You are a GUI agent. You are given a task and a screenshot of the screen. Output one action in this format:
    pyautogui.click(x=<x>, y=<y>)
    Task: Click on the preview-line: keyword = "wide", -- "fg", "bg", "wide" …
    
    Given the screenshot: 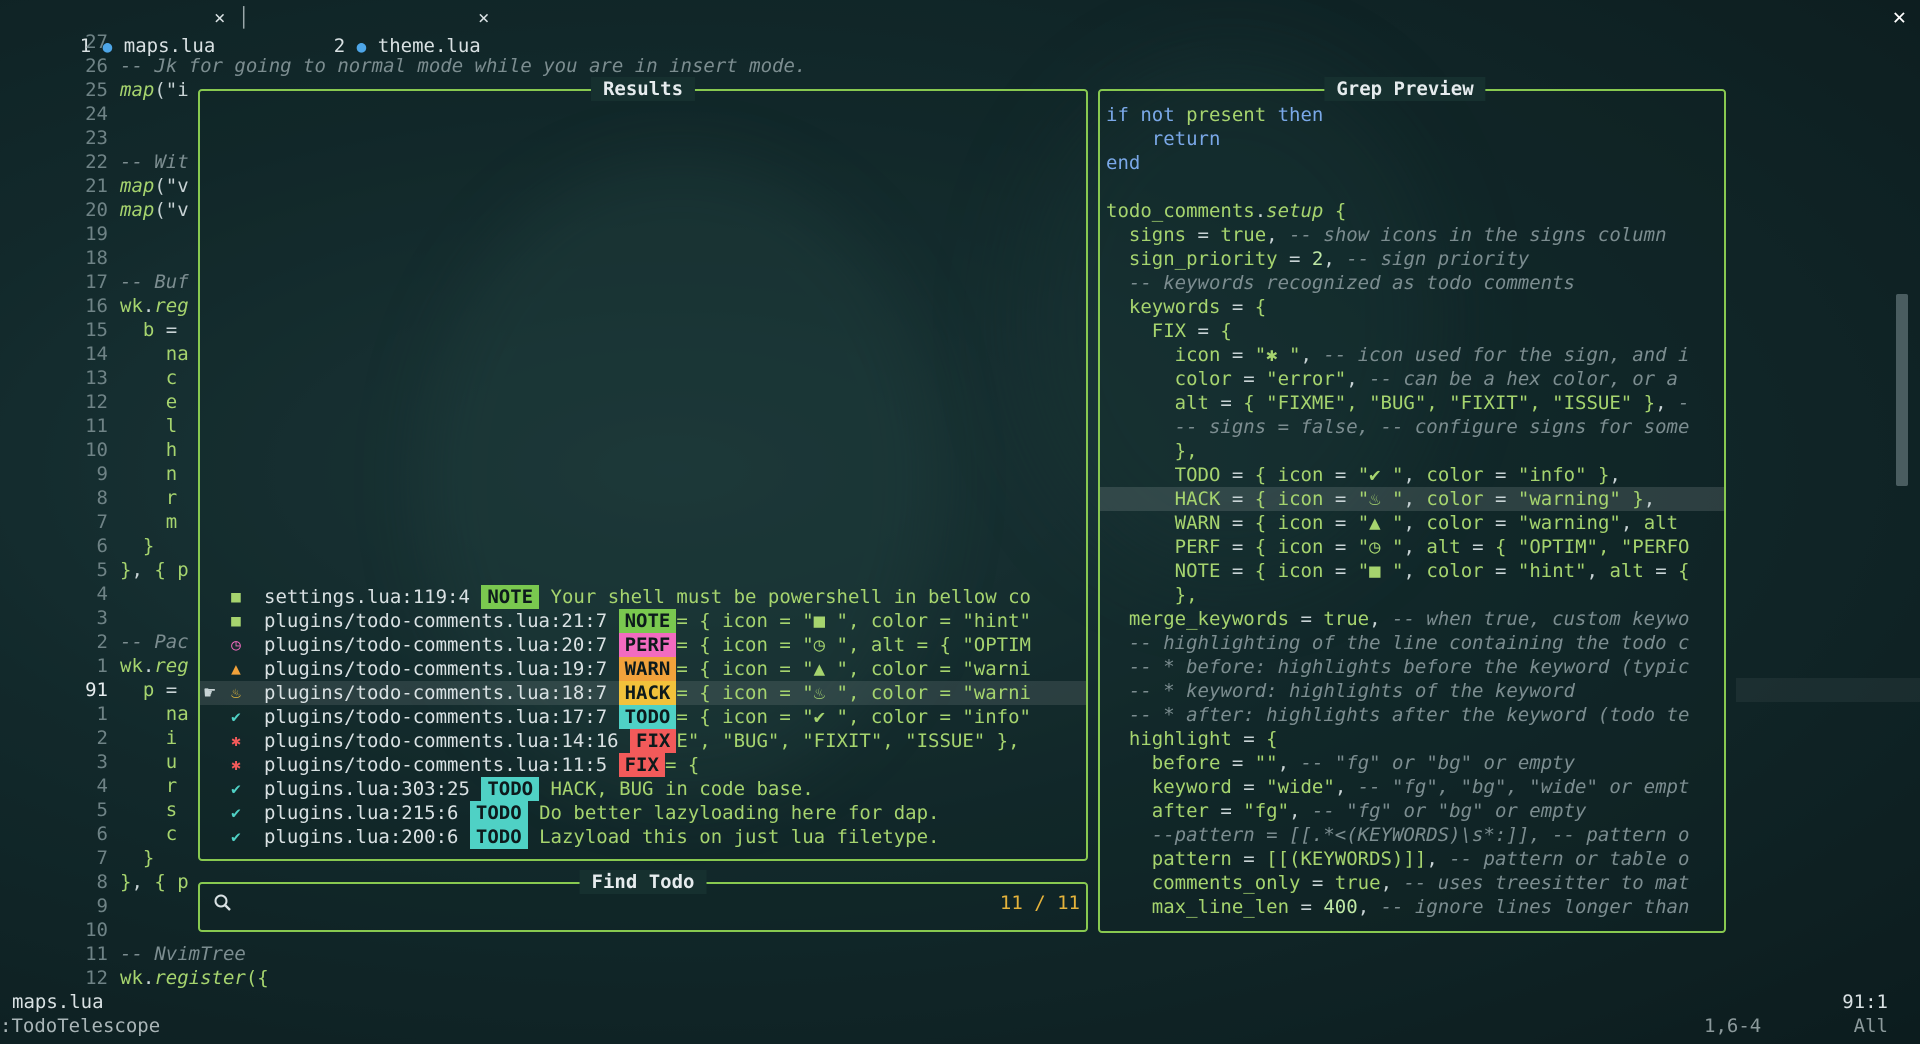 What is the action you would take?
    pyautogui.click(x=1398, y=787)
    